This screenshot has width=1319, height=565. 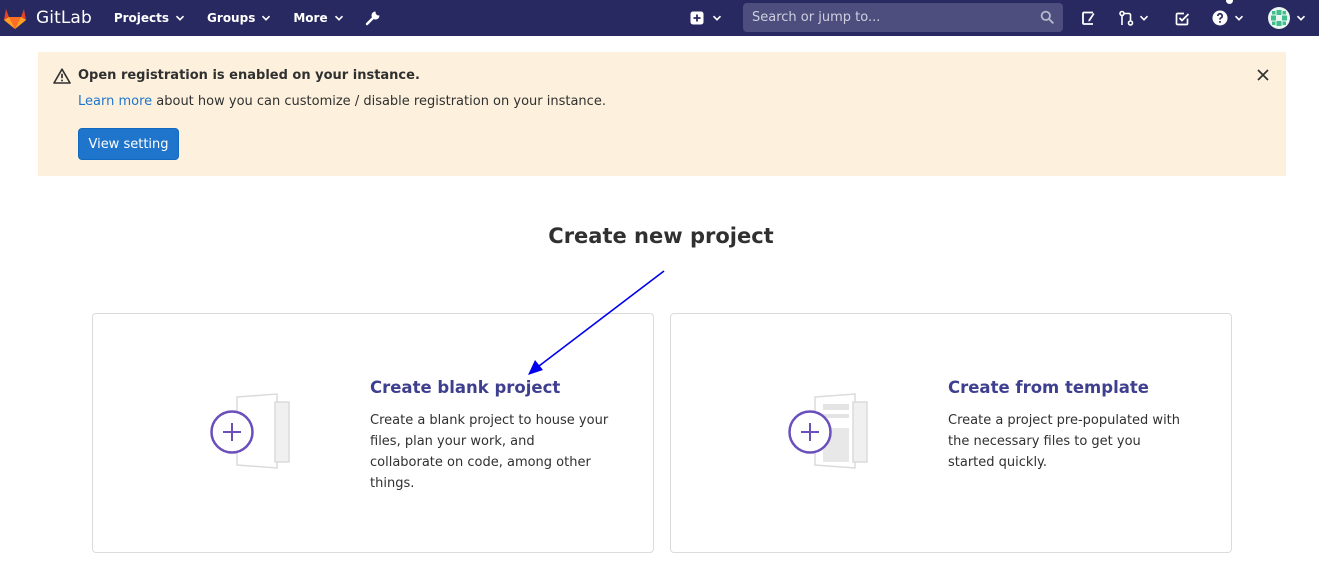 I want to click on todos-button, so click(x=1187, y=18).